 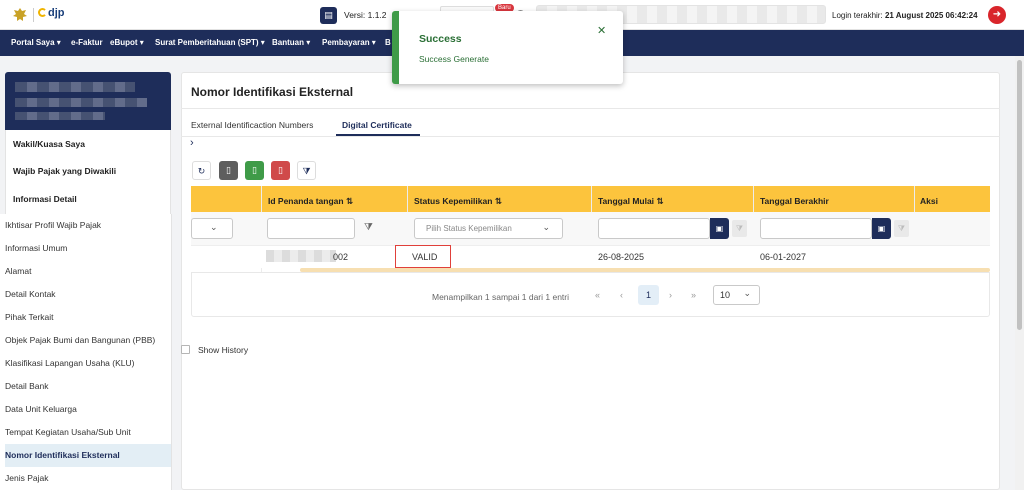 What do you see at coordinates (590, 136) in the screenshot?
I see `tab-divider` at bounding box center [590, 136].